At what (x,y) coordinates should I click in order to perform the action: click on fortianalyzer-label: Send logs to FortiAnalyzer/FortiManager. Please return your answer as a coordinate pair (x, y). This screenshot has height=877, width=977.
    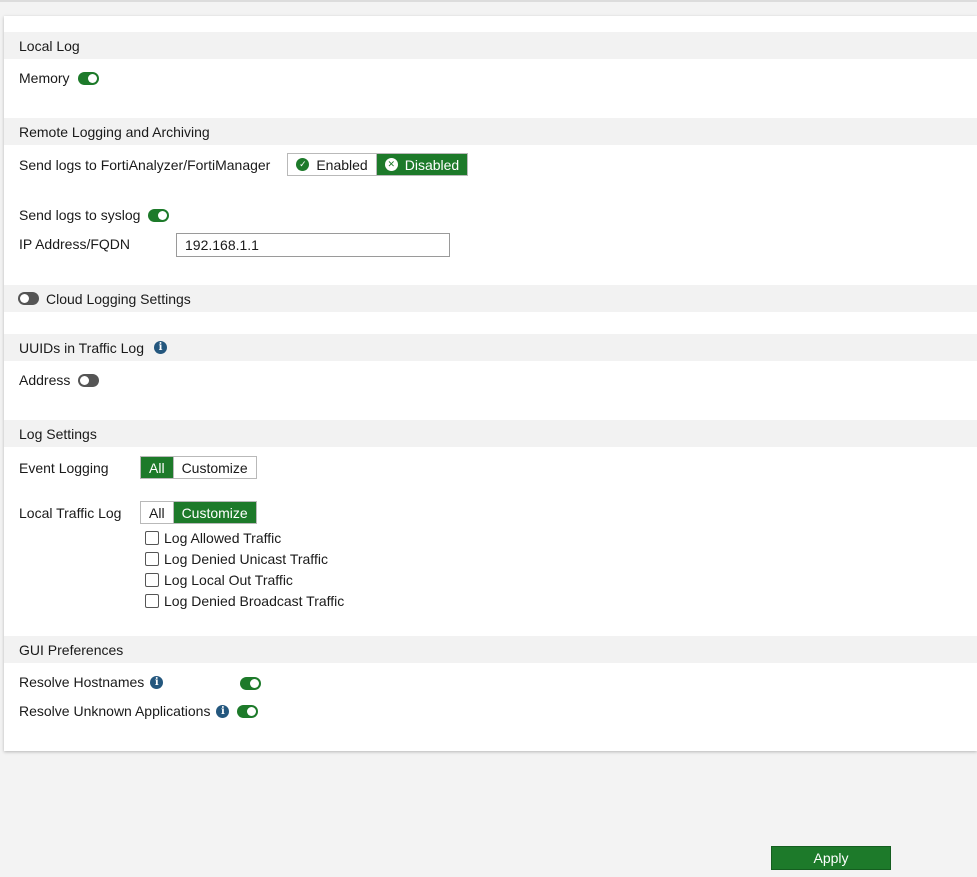
    Looking at the image, I should click on (145, 164).